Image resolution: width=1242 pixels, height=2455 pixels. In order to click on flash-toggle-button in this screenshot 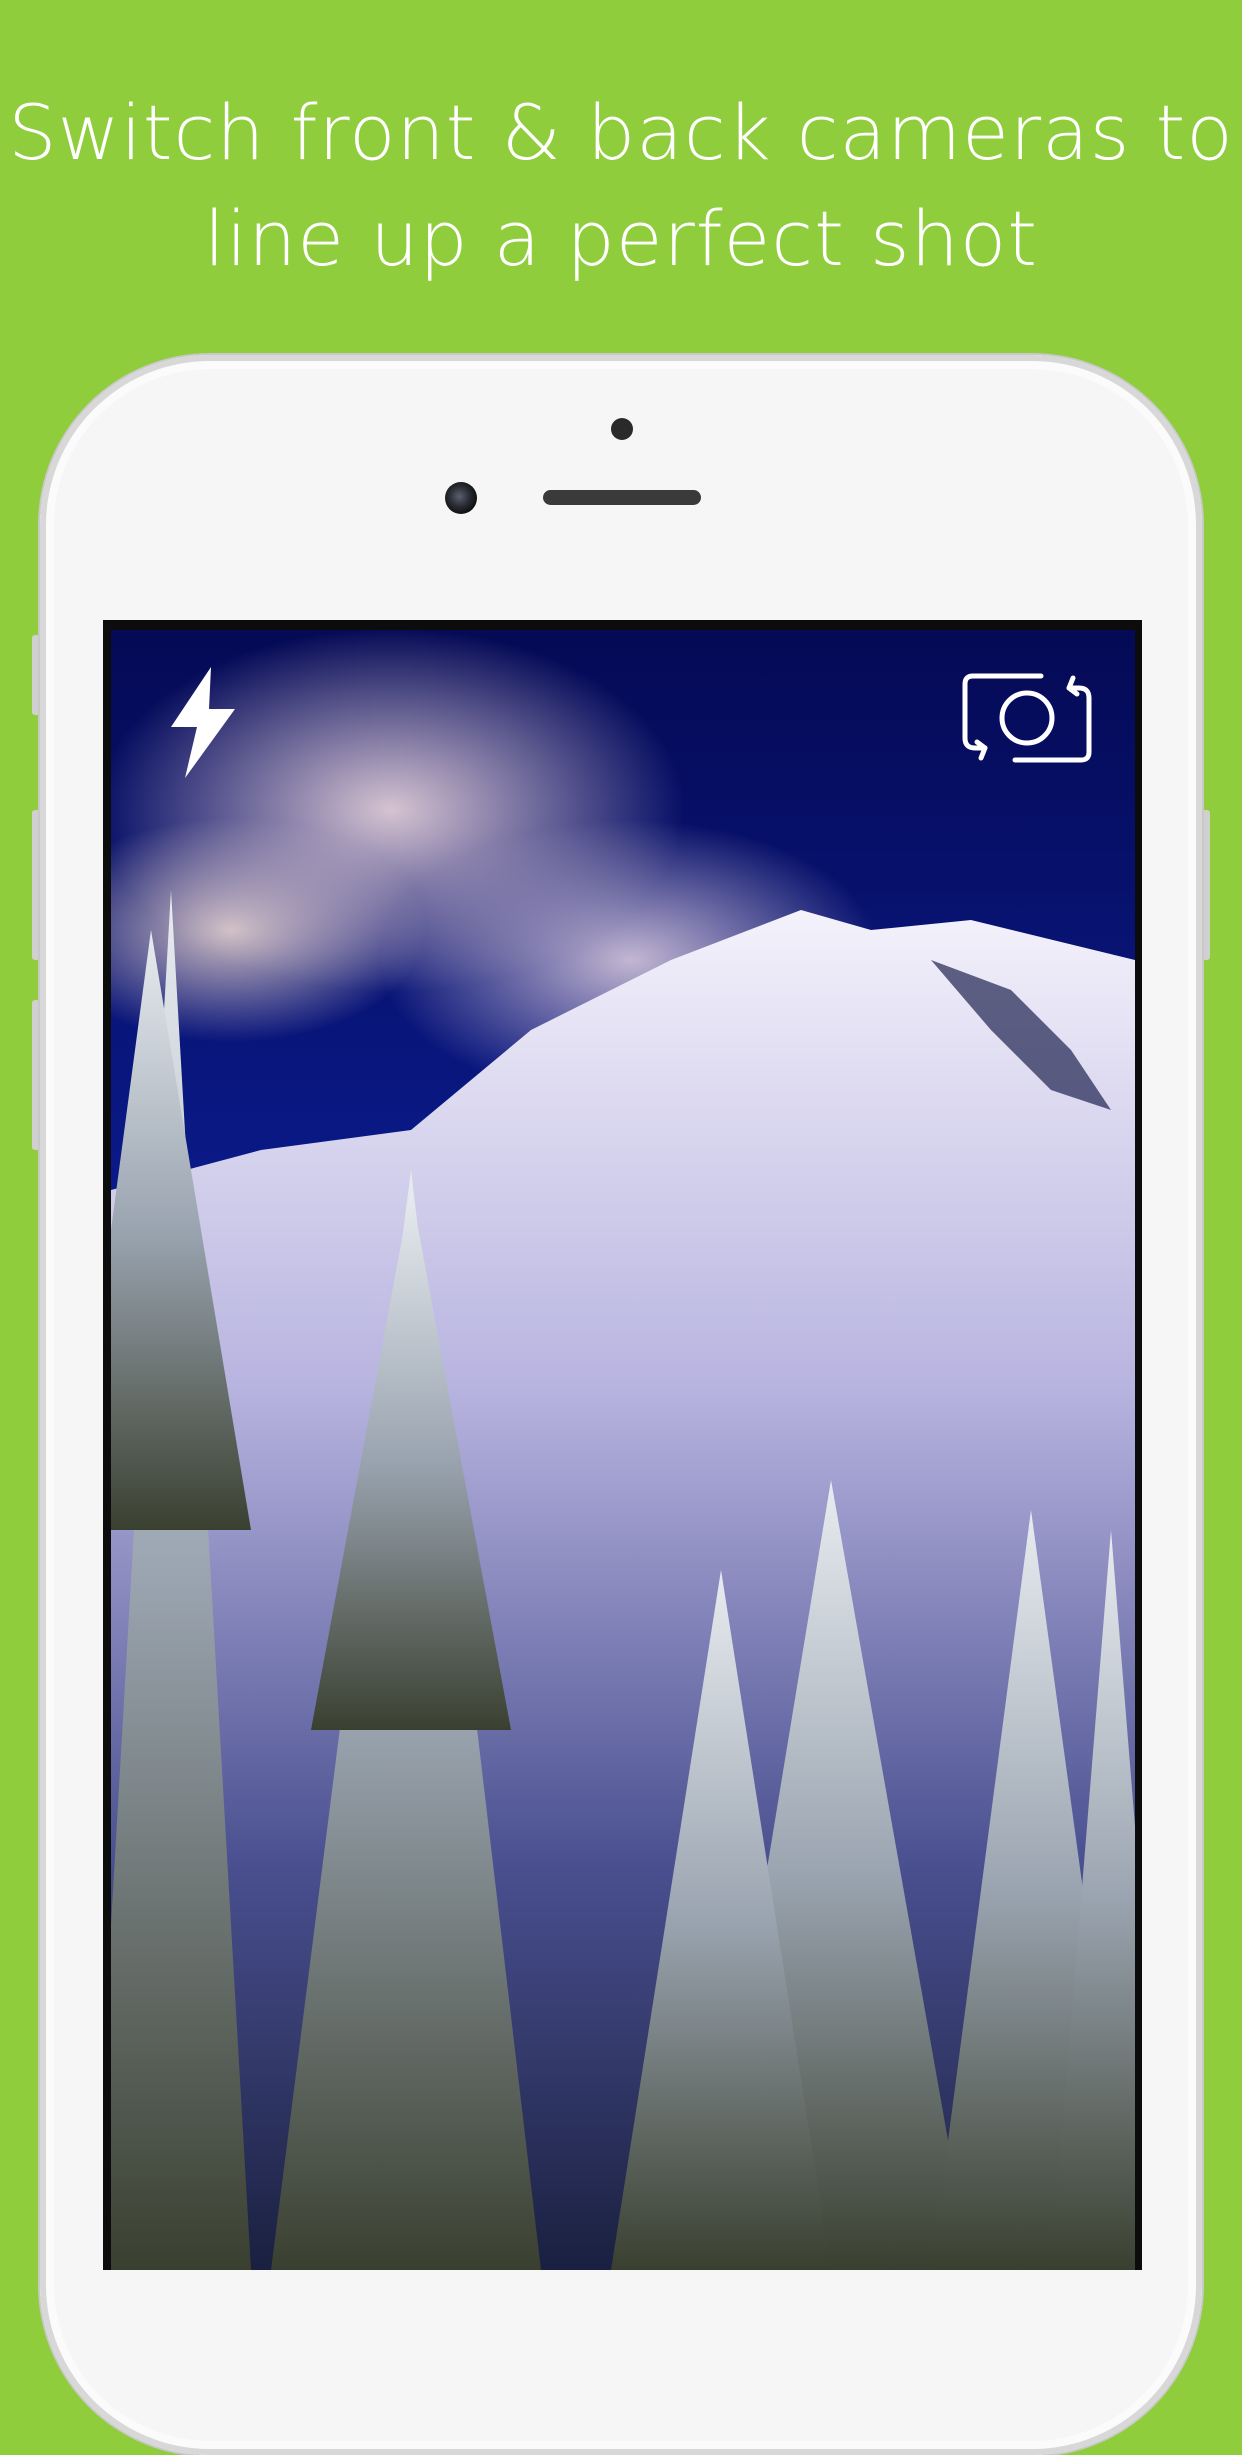, I will do `click(204, 722)`.